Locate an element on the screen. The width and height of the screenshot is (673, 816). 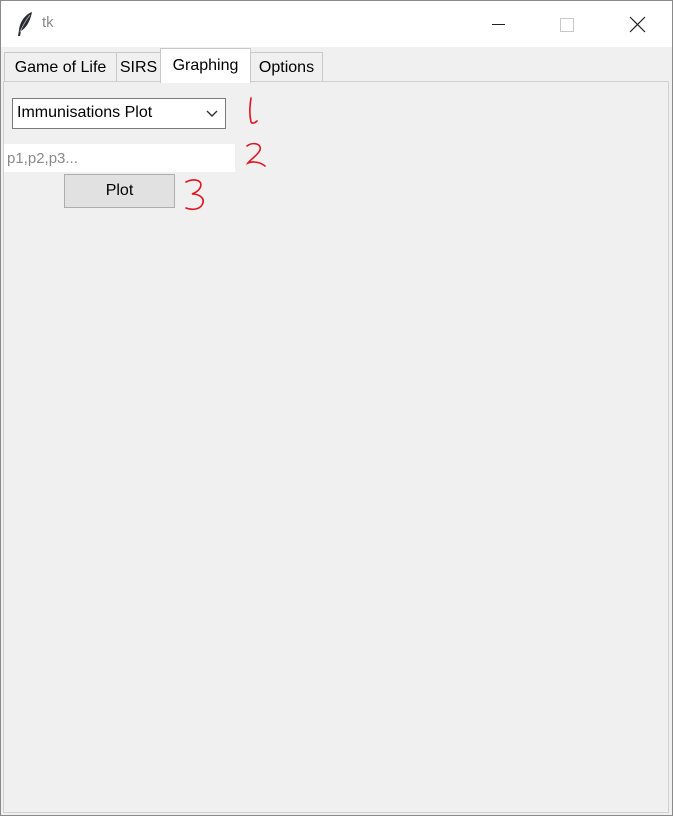
plot-type-dropdown: Immunisations Plot is located at coordinates (119, 113).